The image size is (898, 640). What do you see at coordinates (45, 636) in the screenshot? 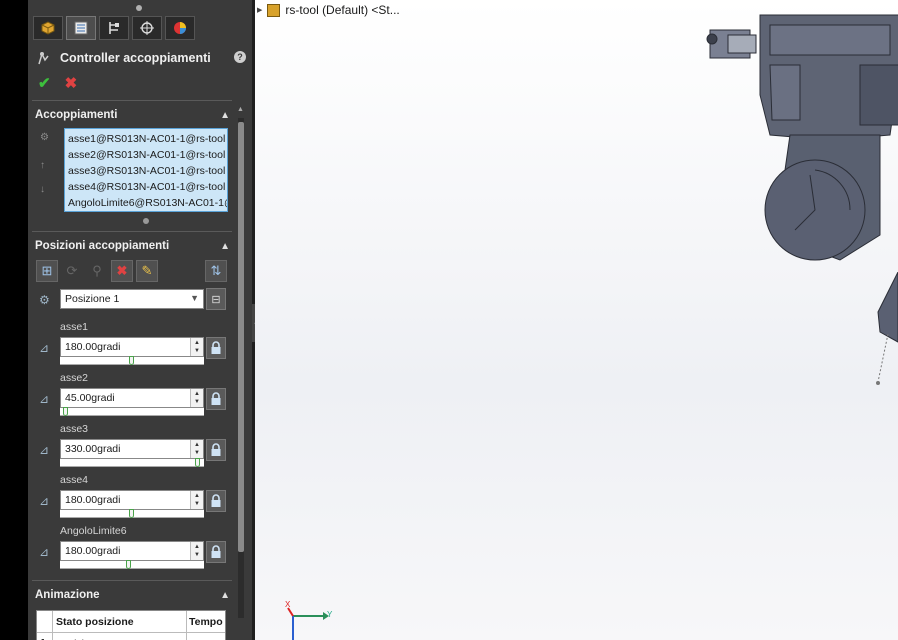
I see `row-index: 1` at bounding box center [45, 636].